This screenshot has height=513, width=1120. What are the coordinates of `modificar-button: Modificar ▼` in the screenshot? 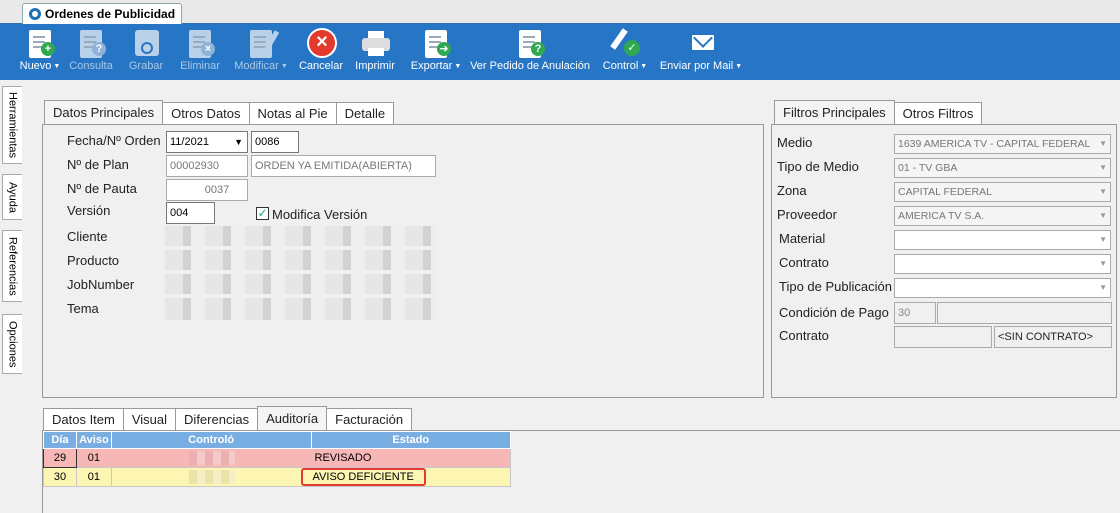 It's located at (261, 52).